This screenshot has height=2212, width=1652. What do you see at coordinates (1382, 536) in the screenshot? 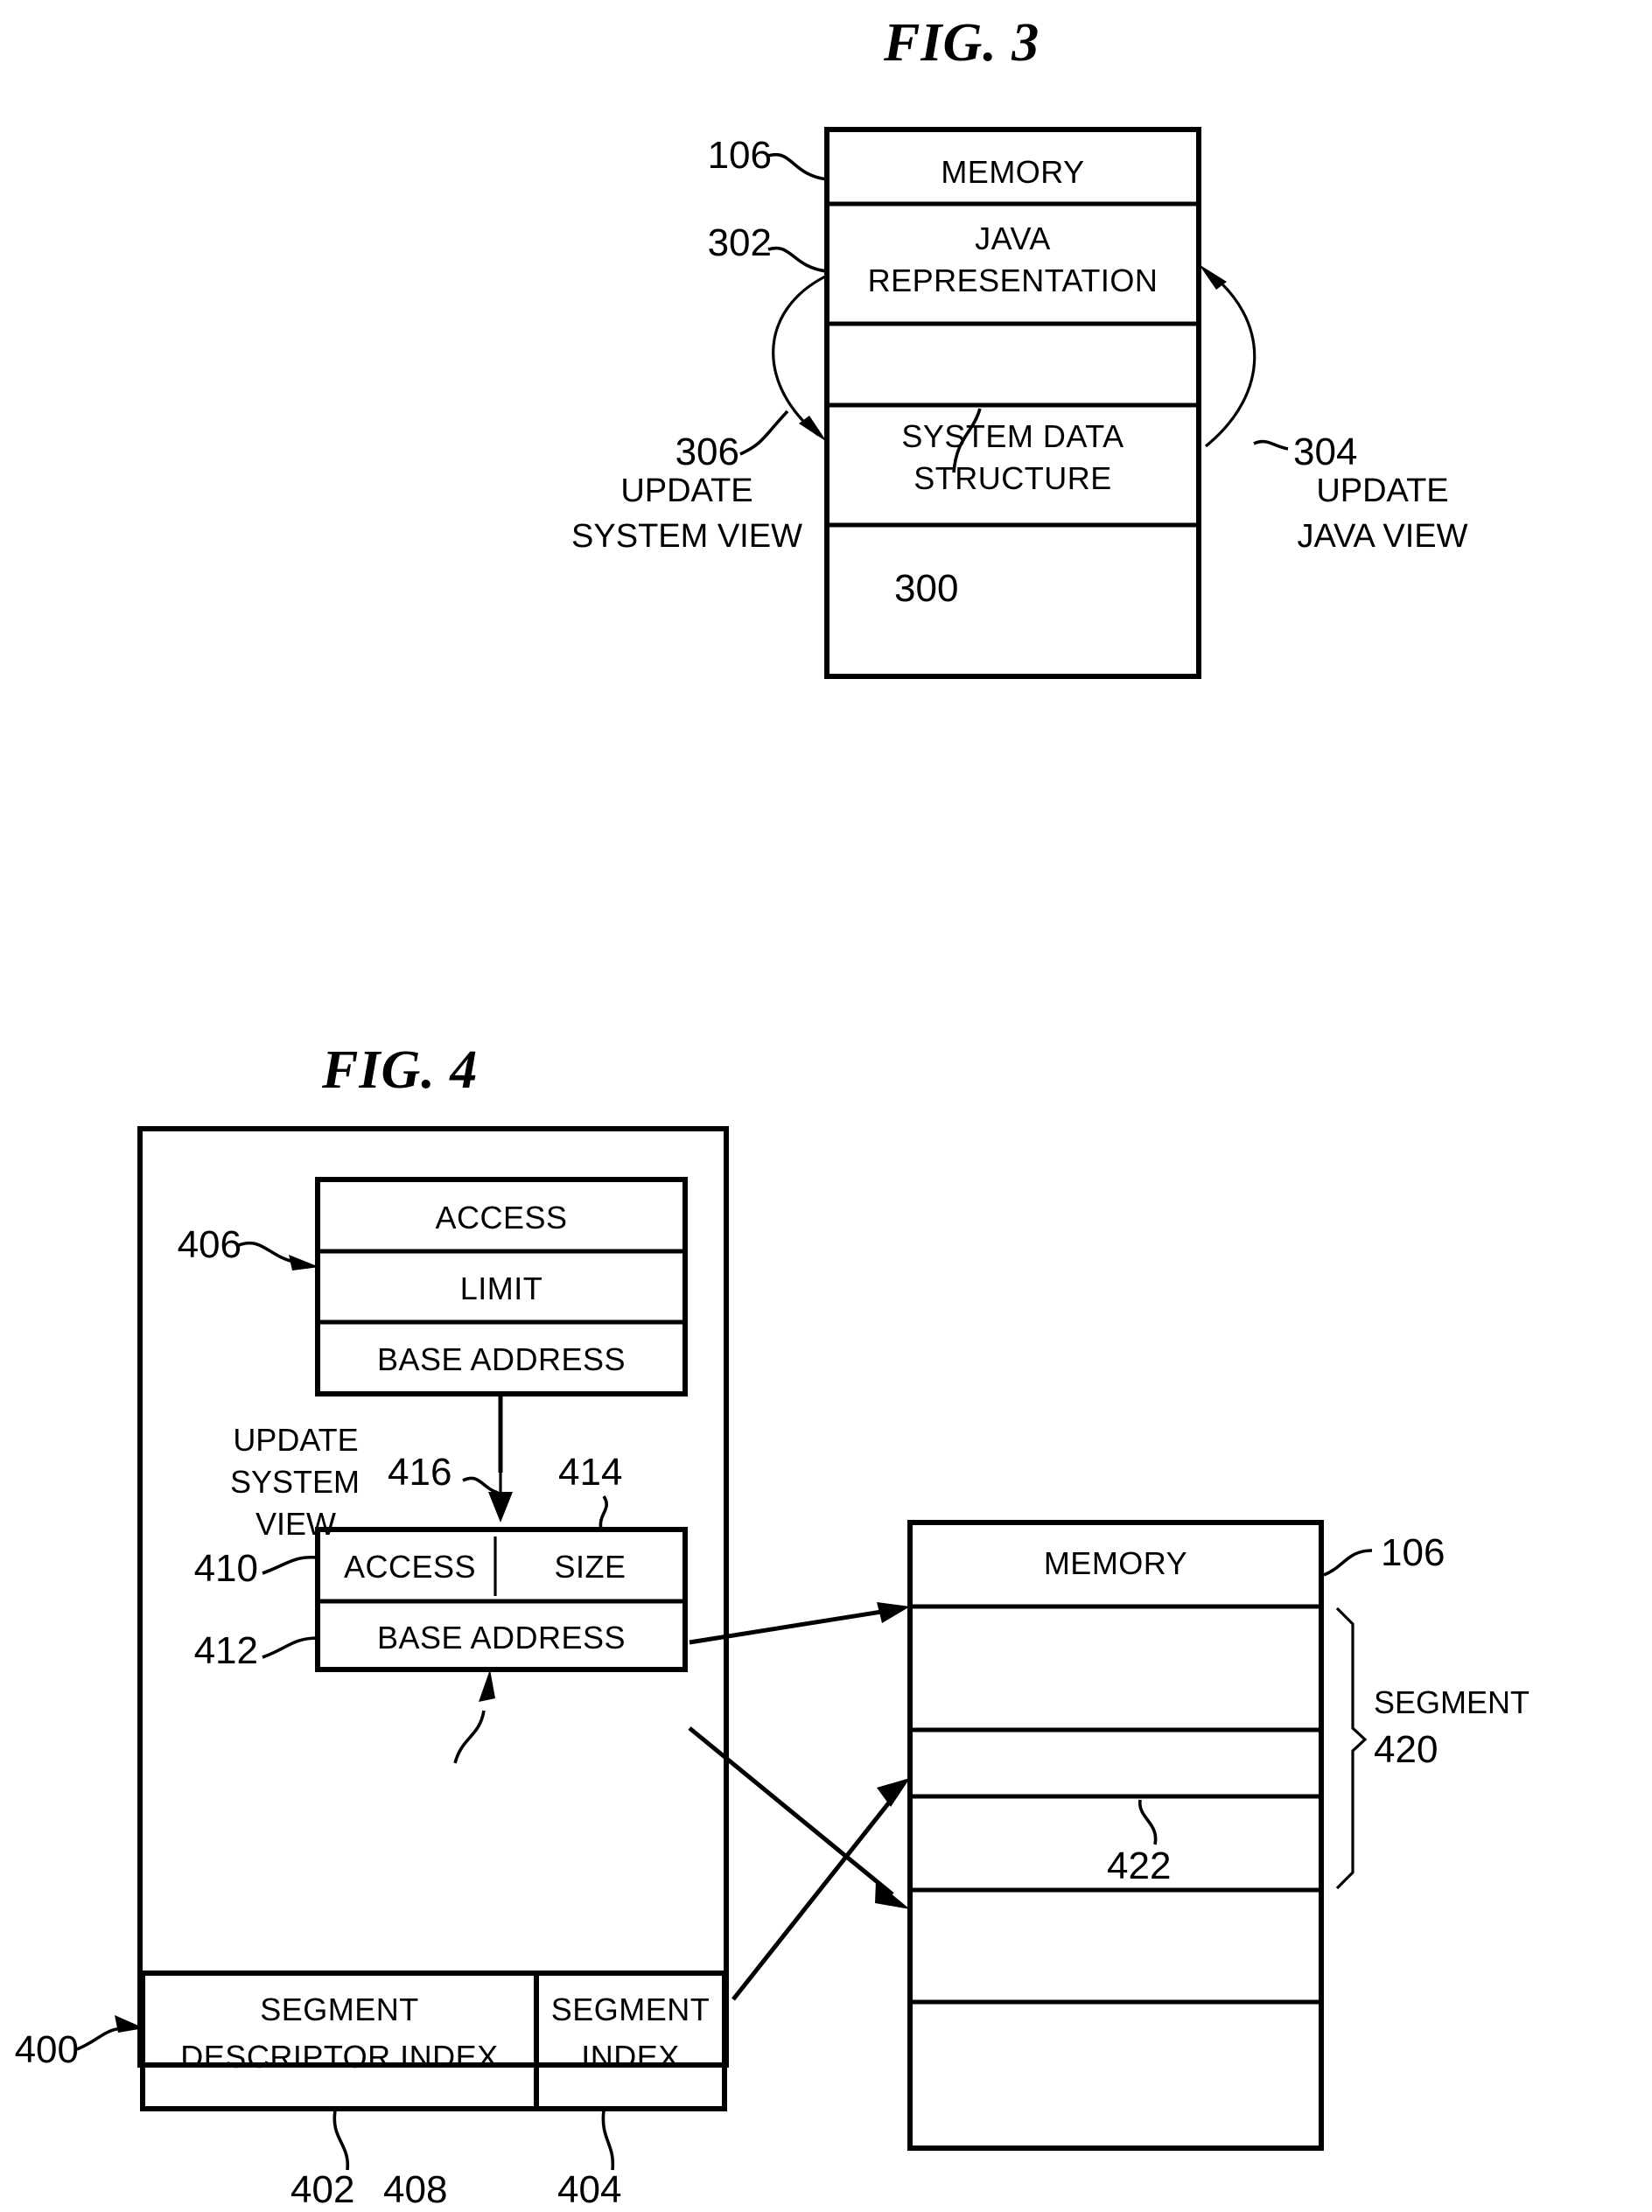
I see `fig3-callout-right-line2: JAVA VIEW` at bounding box center [1382, 536].